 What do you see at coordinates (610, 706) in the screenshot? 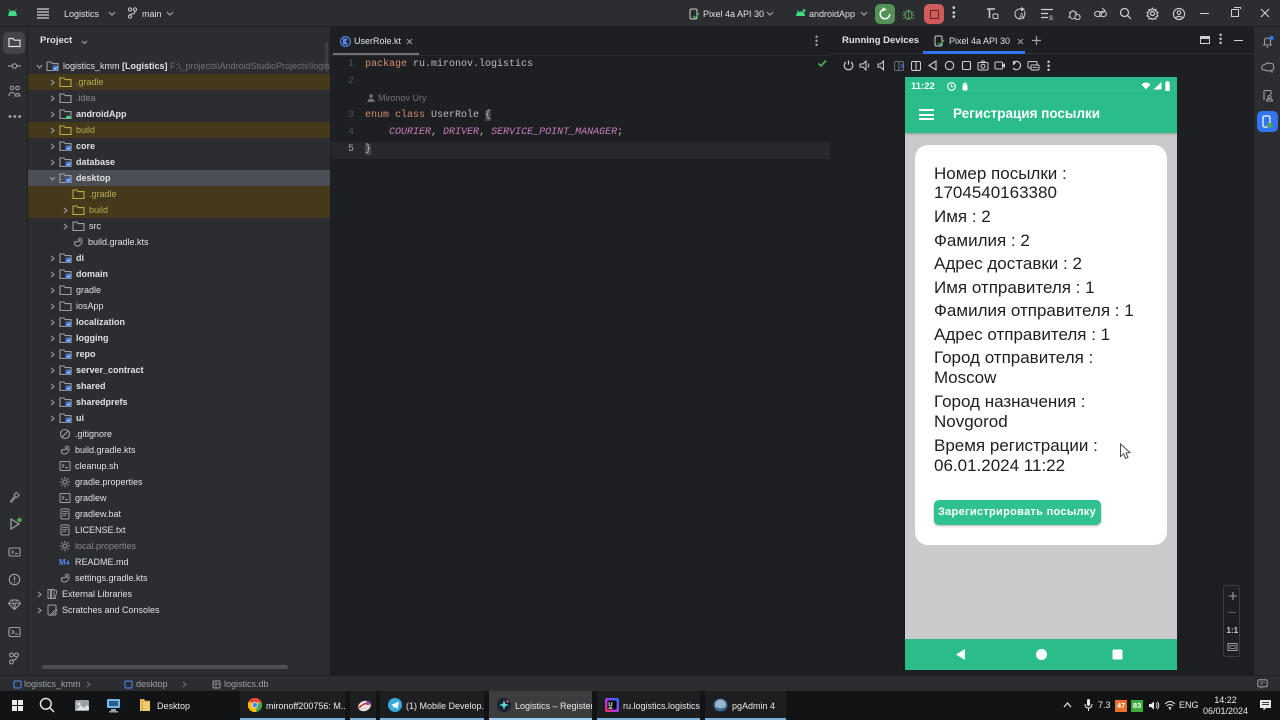
I see `svg-text: U` at bounding box center [610, 706].